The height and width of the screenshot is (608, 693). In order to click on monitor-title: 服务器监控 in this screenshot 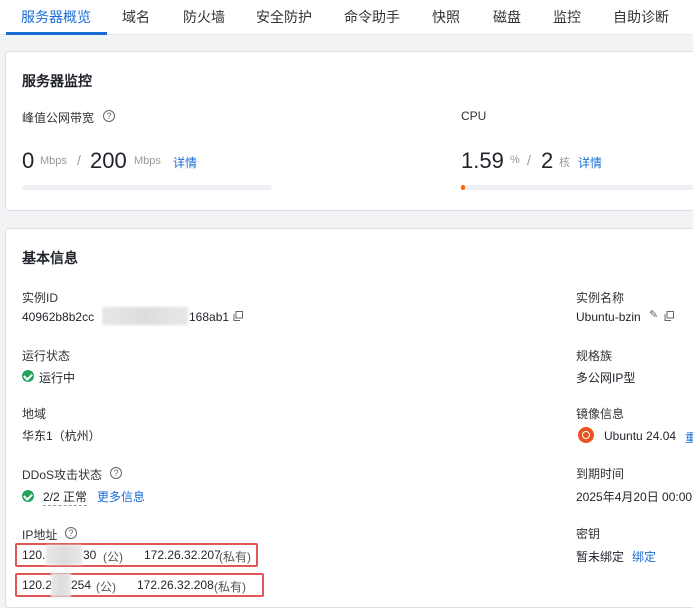, I will do `click(57, 81)`.